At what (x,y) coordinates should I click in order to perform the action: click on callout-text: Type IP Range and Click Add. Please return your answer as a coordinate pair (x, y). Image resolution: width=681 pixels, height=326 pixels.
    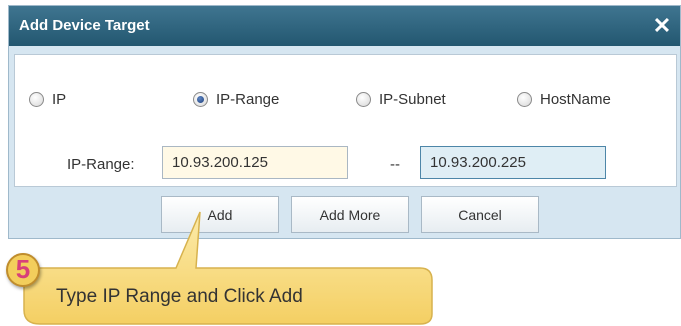
    Looking at the image, I should click on (179, 296).